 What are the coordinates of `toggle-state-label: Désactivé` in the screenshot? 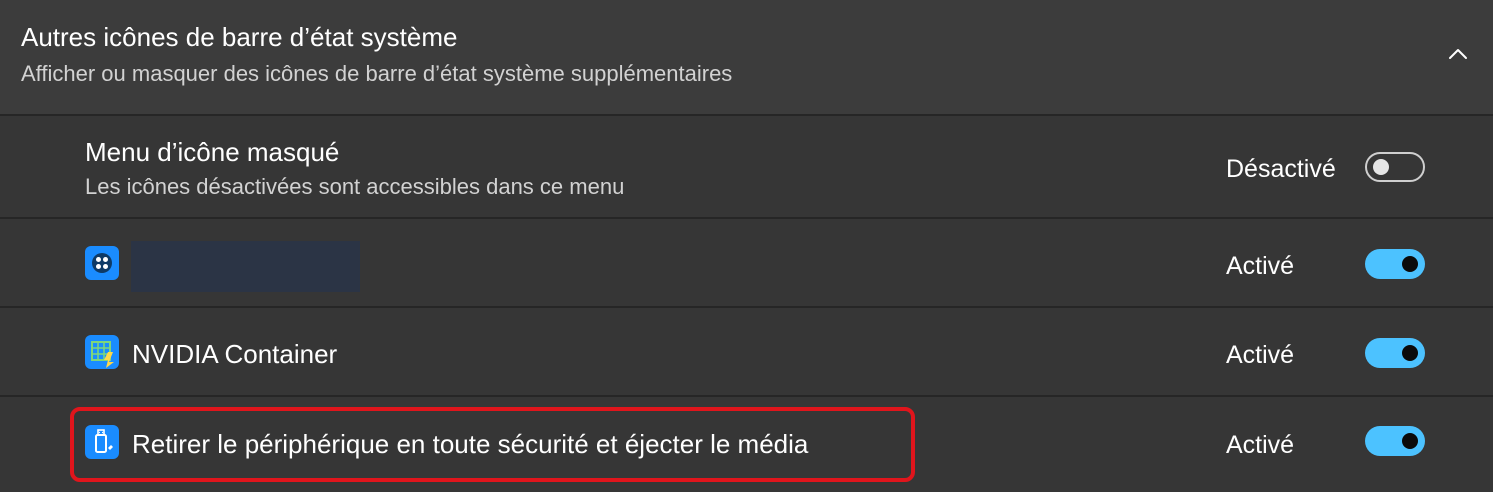 It's located at (1281, 169).